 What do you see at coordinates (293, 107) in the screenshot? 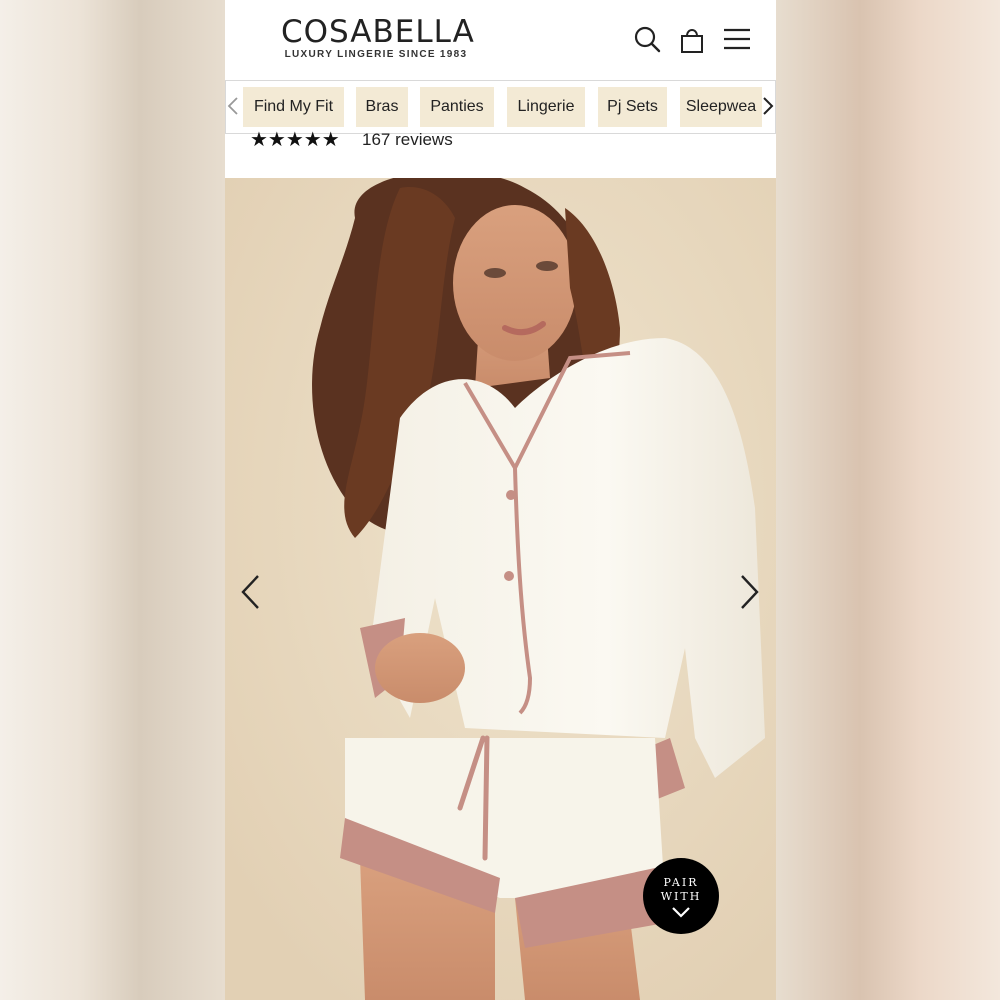
I see `nav-item-find-my-fit: Find My Fit` at bounding box center [293, 107].